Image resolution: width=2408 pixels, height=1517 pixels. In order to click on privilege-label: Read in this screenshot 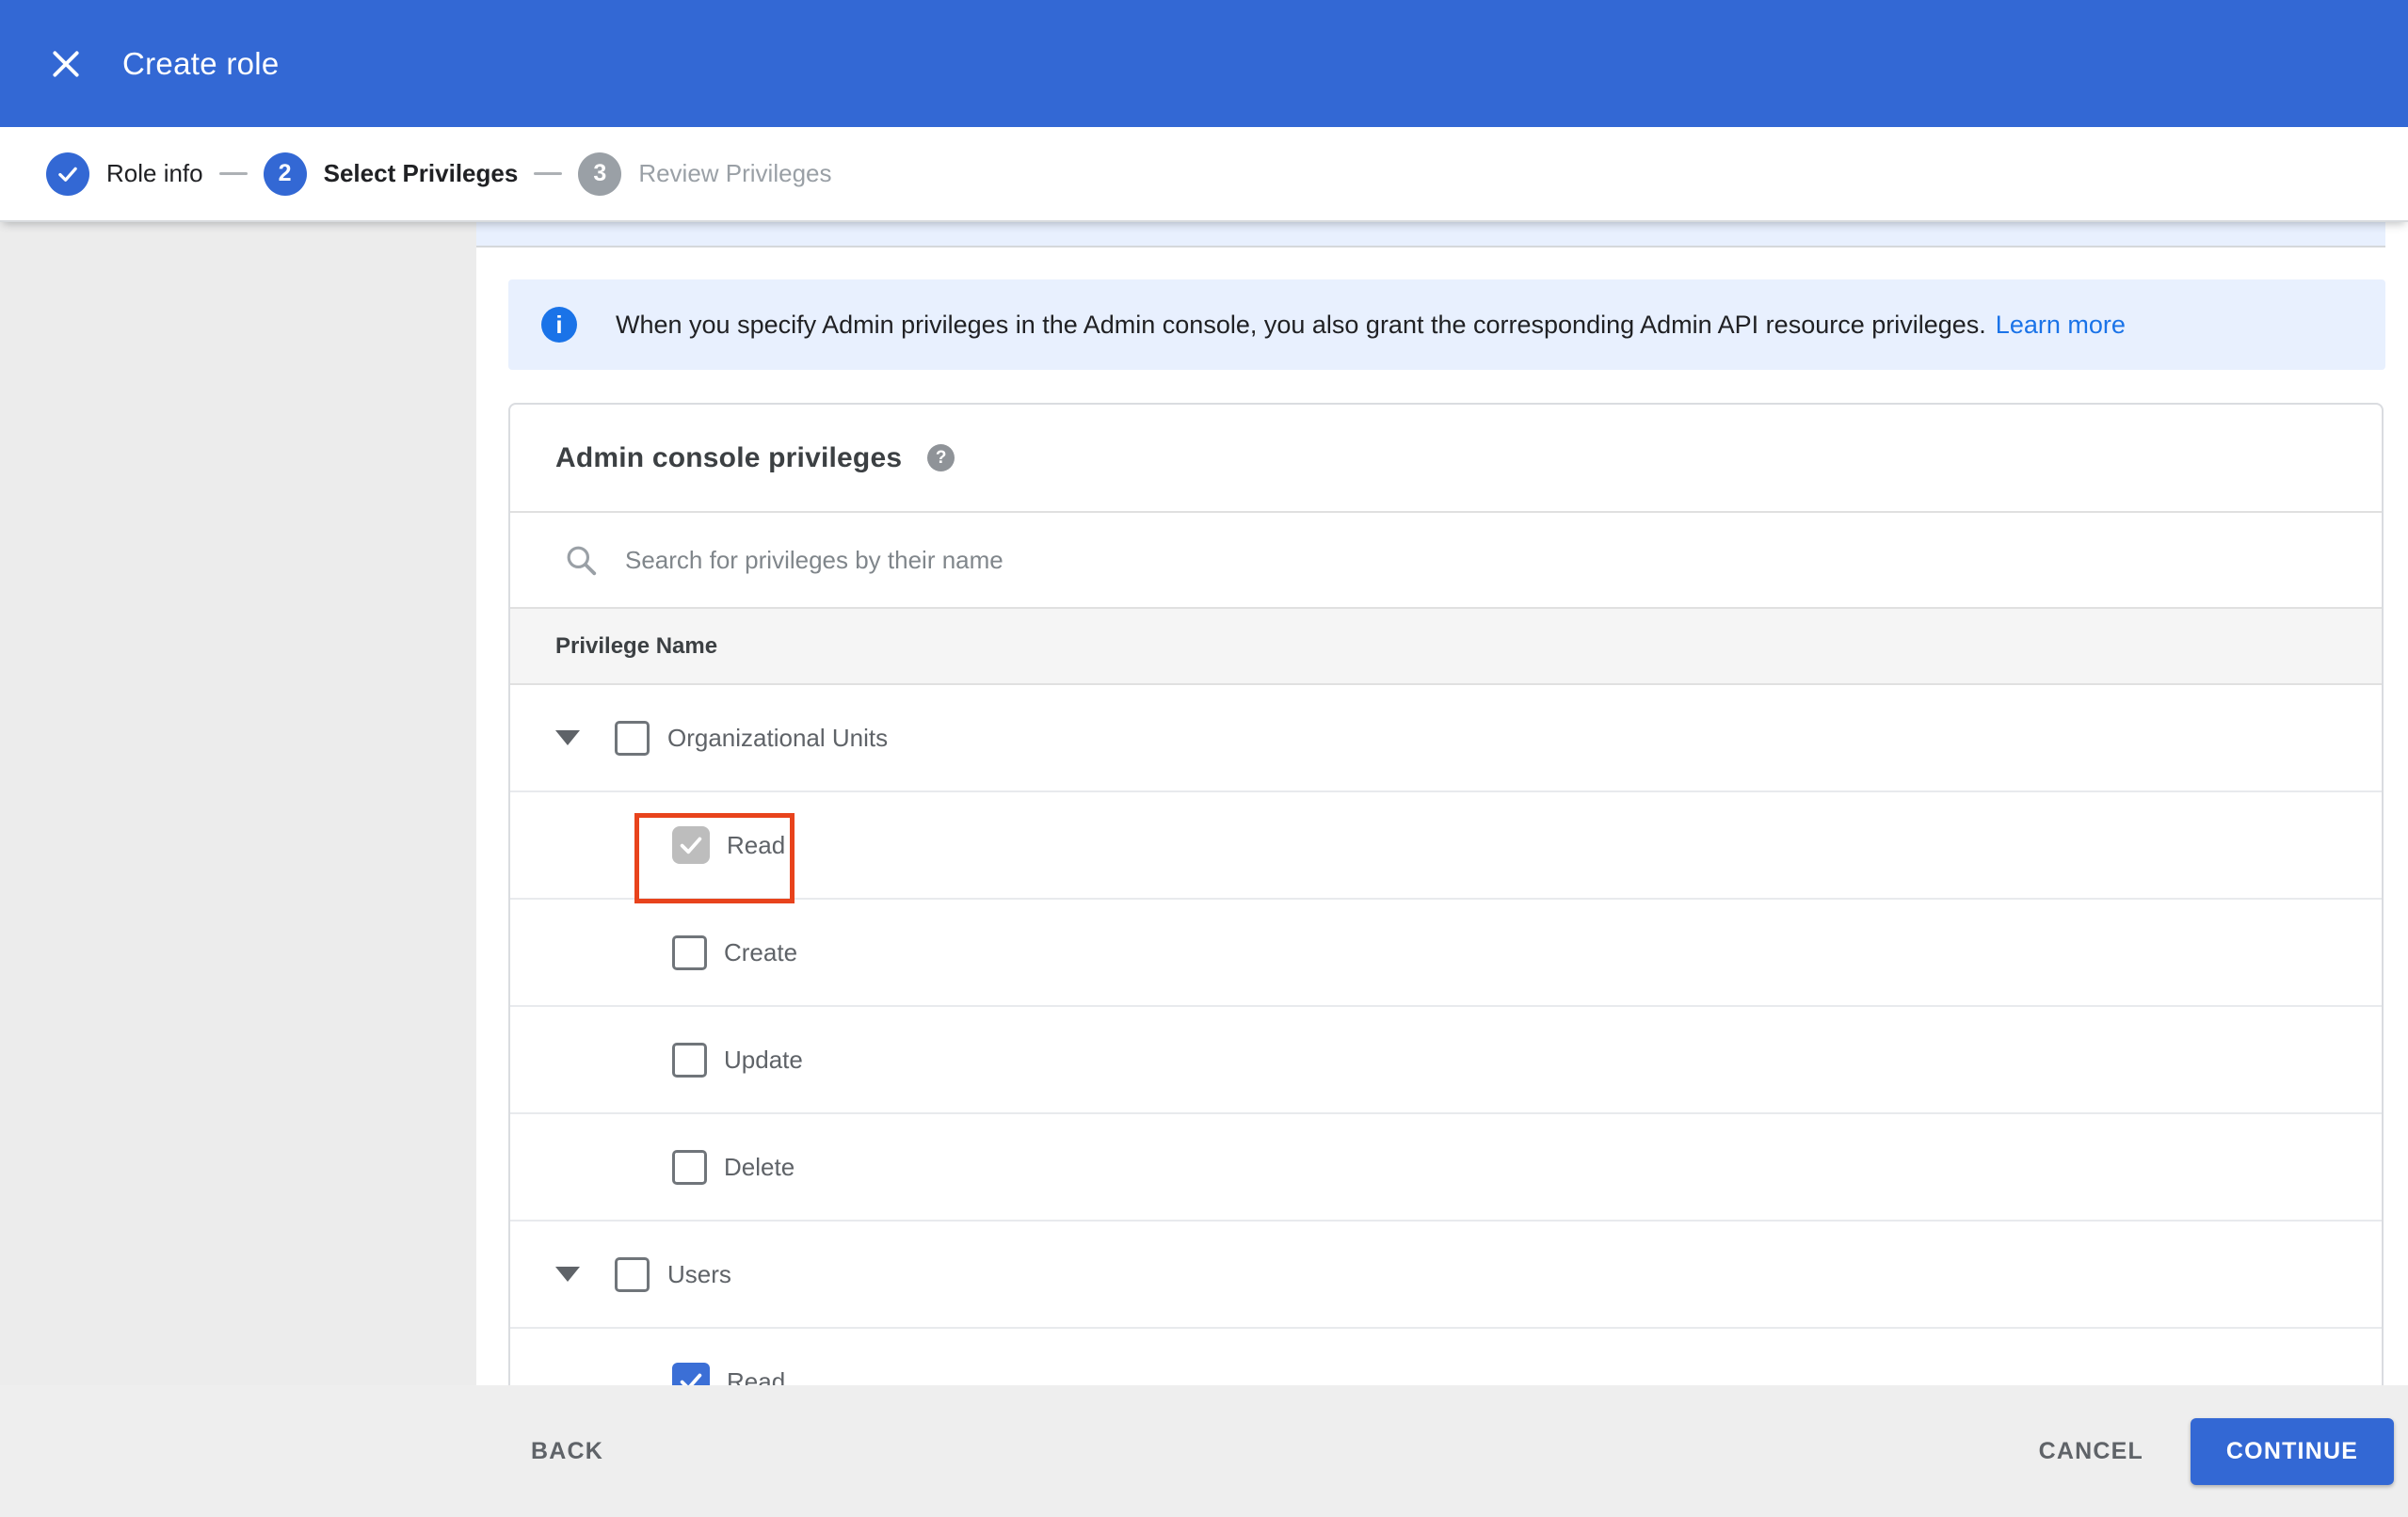, I will do `click(757, 844)`.